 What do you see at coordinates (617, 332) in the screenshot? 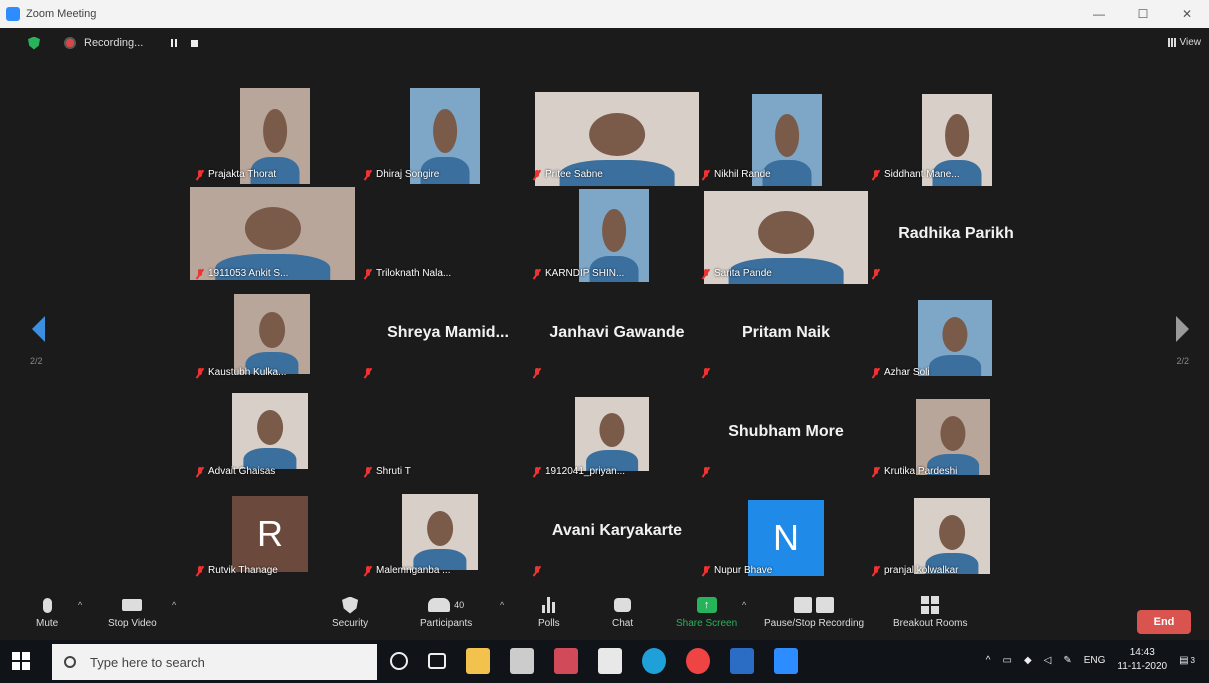
I see `participant-display-name: Janhavi Gawande` at bounding box center [617, 332].